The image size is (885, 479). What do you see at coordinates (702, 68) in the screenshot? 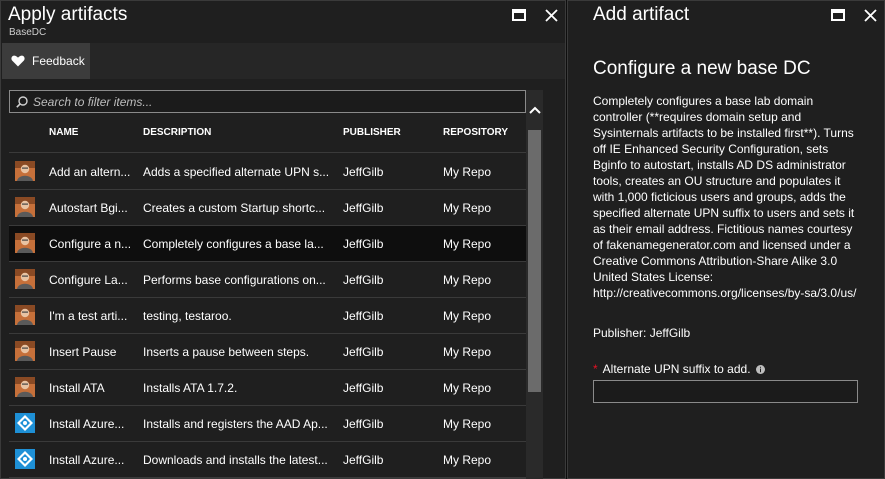
I see `artifact-heading: Configure a new base DC` at bounding box center [702, 68].